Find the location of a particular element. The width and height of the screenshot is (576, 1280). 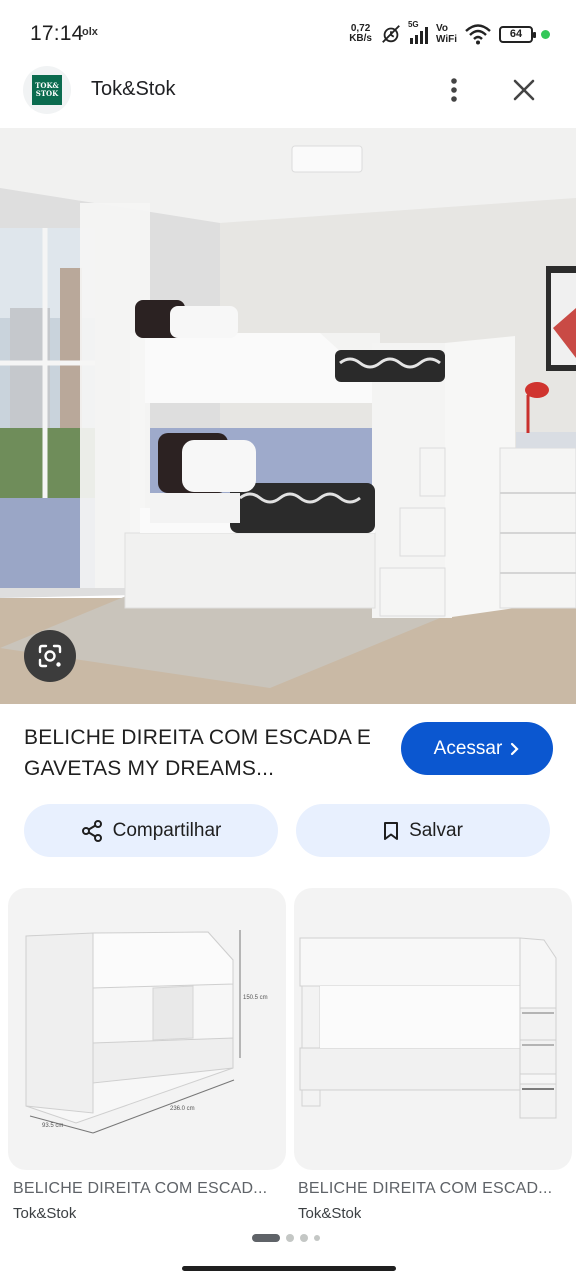

chevron-right-icon is located at coordinates (515, 748).